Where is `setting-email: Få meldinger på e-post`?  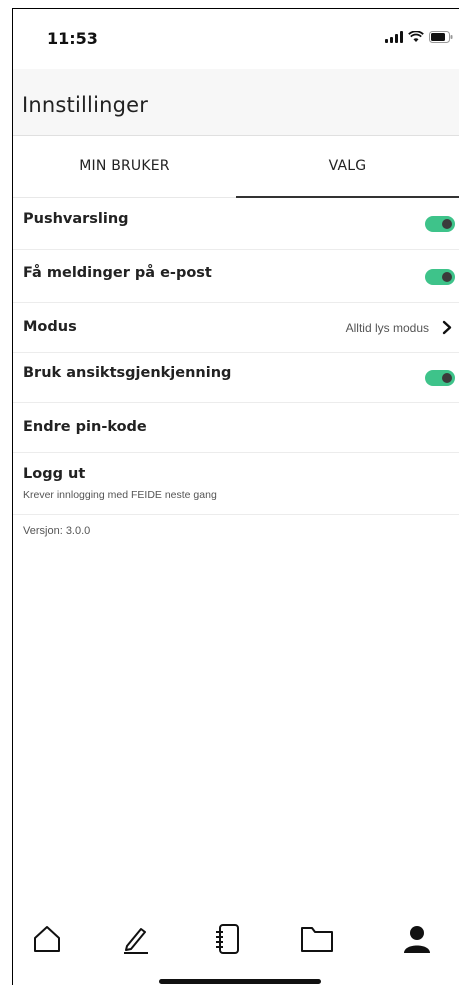
setting-email: Få meldinger på e-post is located at coordinates (236, 276).